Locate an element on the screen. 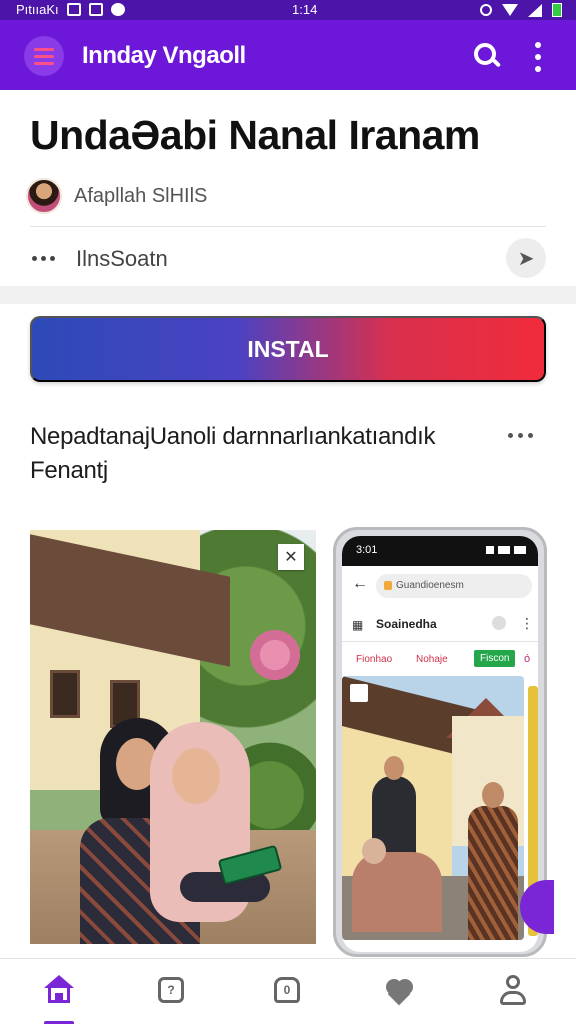 The image size is (576, 1024). library-icon: 0 is located at coordinates (287, 990).